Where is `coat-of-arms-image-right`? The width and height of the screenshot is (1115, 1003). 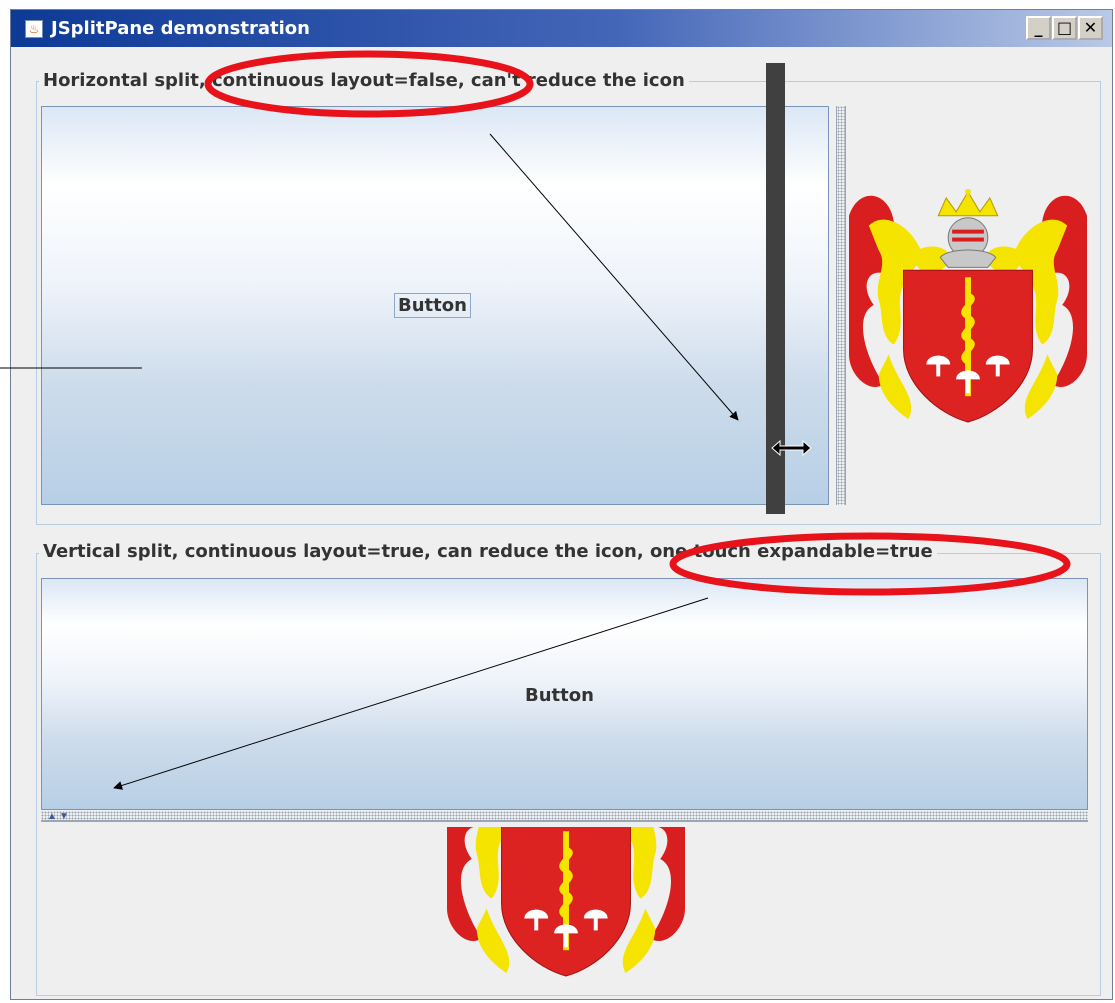
coat-of-arms-image-right is located at coordinates (968, 306).